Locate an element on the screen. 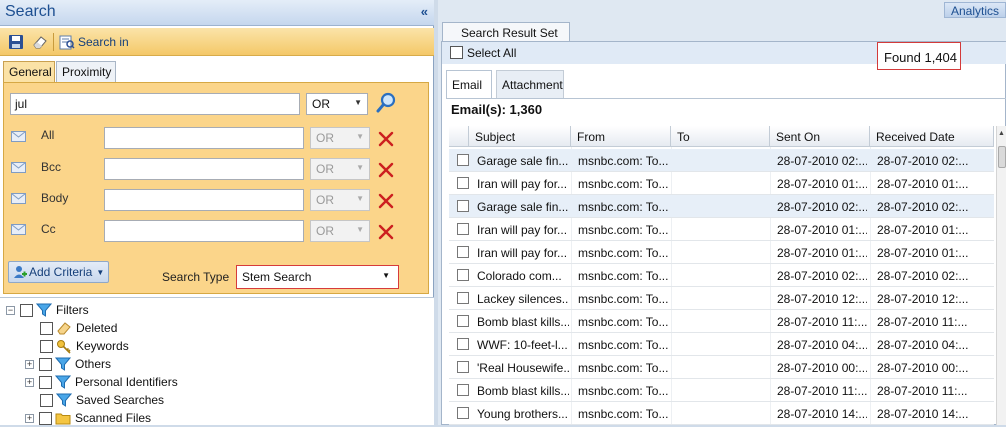 This screenshot has height=427, width=1006. keywords-checkbox is located at coordinates (46, 346).